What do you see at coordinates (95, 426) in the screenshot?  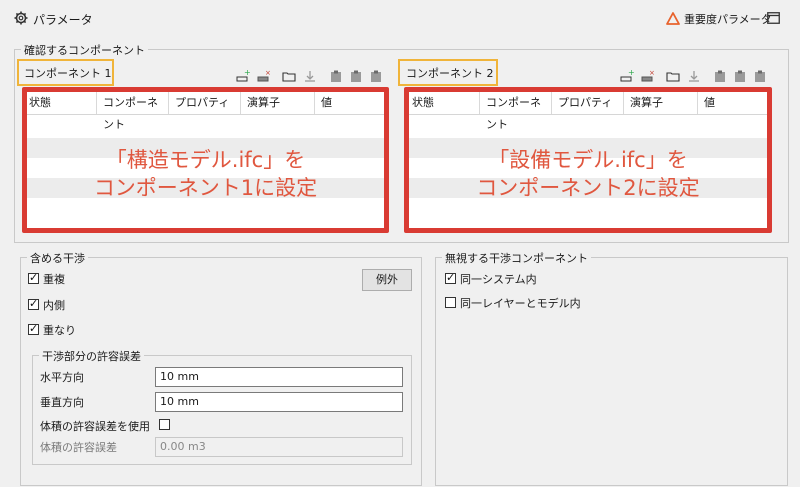 I see `use-volume-tolerance-label: 体積の許容誤差を使用` at bounding box center [95, 426].